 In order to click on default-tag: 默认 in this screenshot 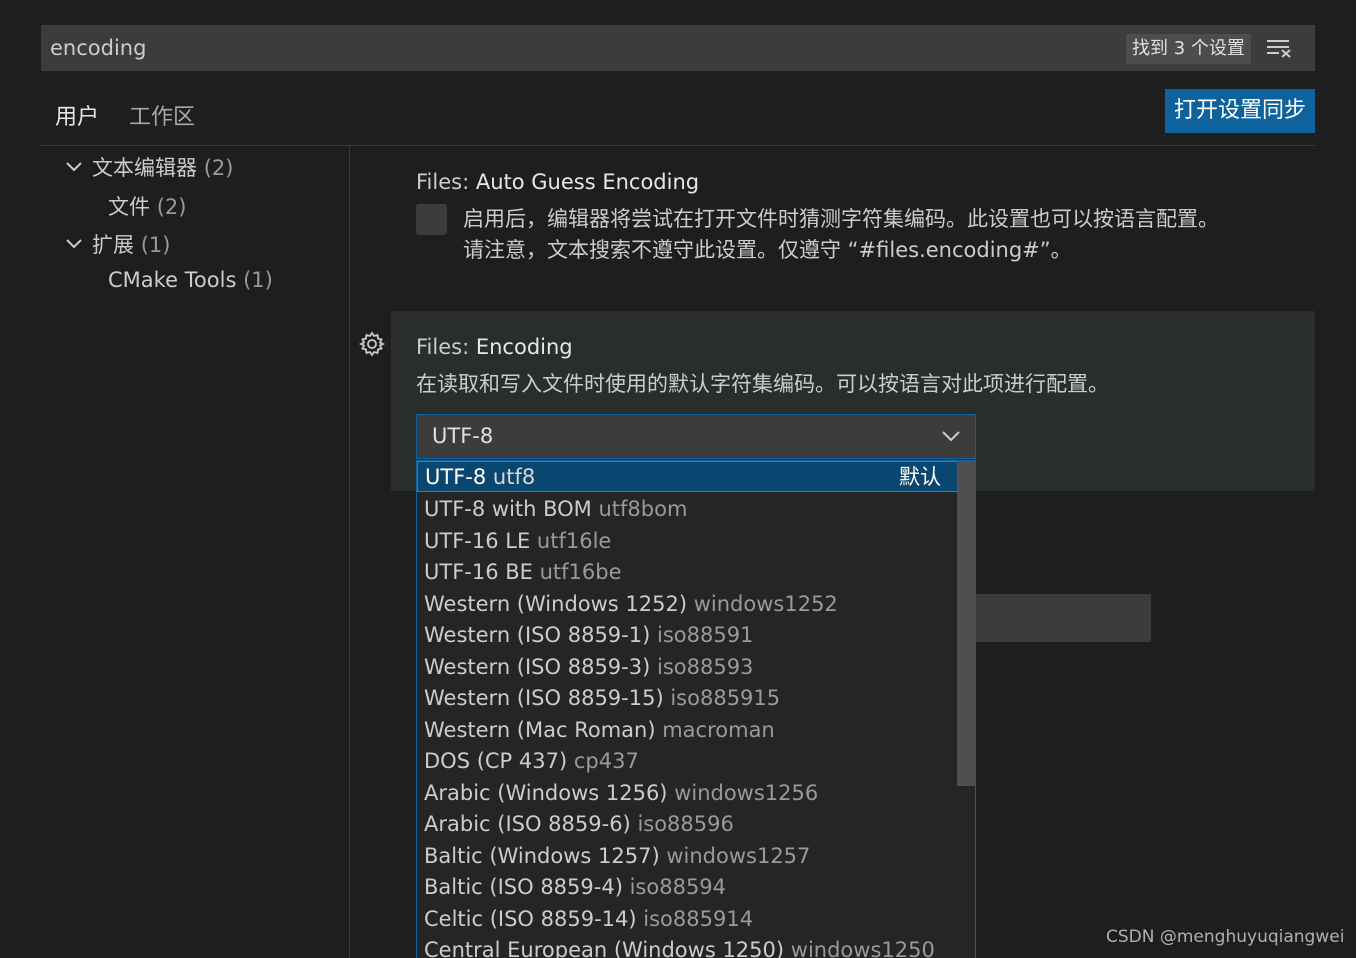, I will do `click(920, 477)`.